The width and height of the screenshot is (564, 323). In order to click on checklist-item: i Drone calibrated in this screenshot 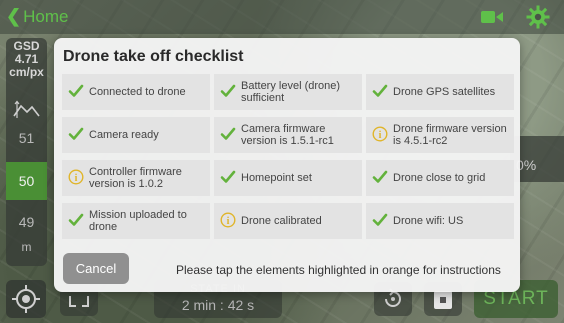, I will do `click(288, 221)`.